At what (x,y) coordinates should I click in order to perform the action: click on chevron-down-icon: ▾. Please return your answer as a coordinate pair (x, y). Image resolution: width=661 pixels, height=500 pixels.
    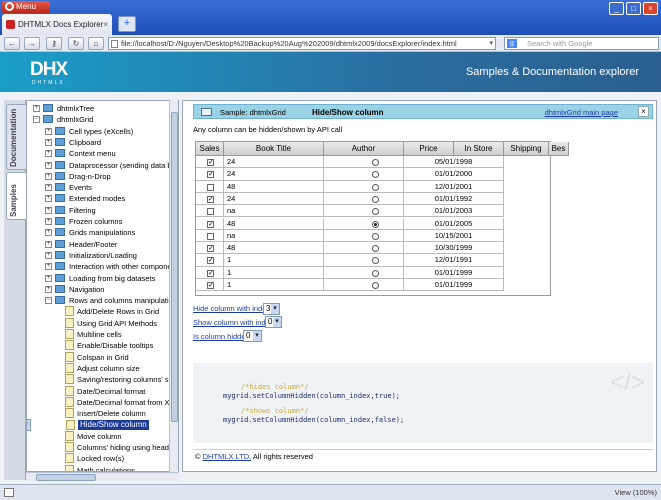
    Looking at the image, I should click on (491, 43).